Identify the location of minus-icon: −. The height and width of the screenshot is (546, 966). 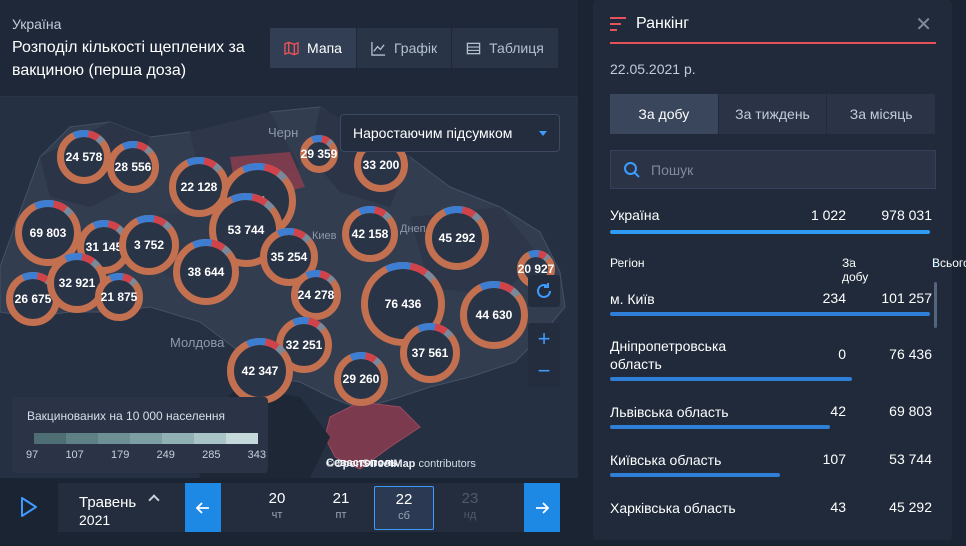
(544, 370).